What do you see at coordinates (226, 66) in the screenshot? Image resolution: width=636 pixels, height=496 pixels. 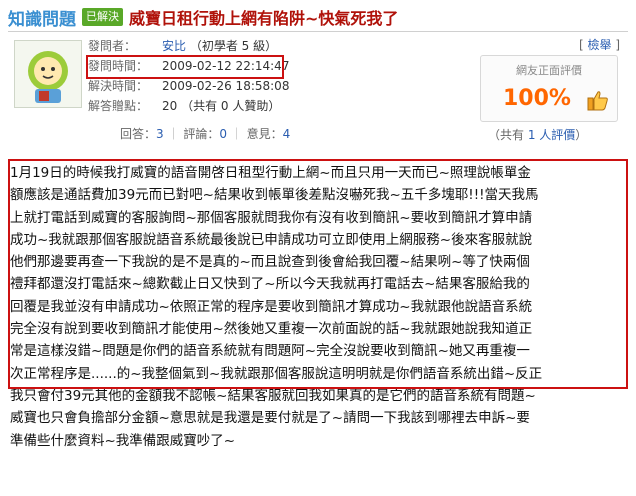 I see `ask-time-value: 2009-02-12 22:14:47` at bounding box center [226, 66].